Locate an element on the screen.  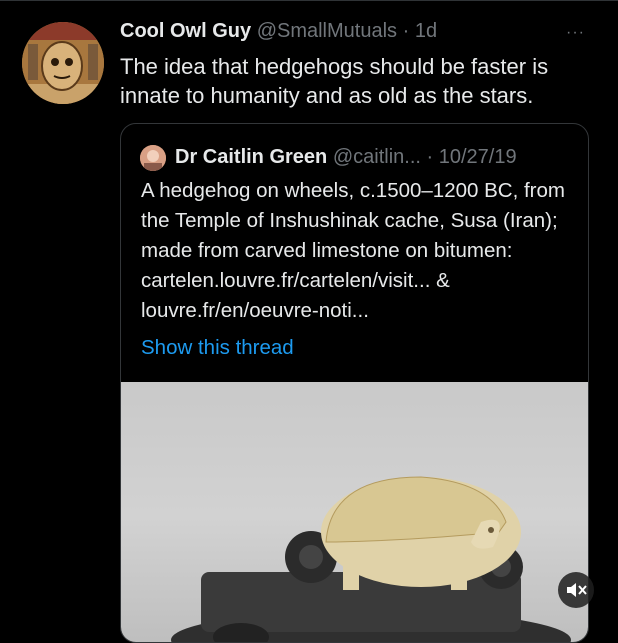
volume-muted-icon is located at coordinates (577, 590).